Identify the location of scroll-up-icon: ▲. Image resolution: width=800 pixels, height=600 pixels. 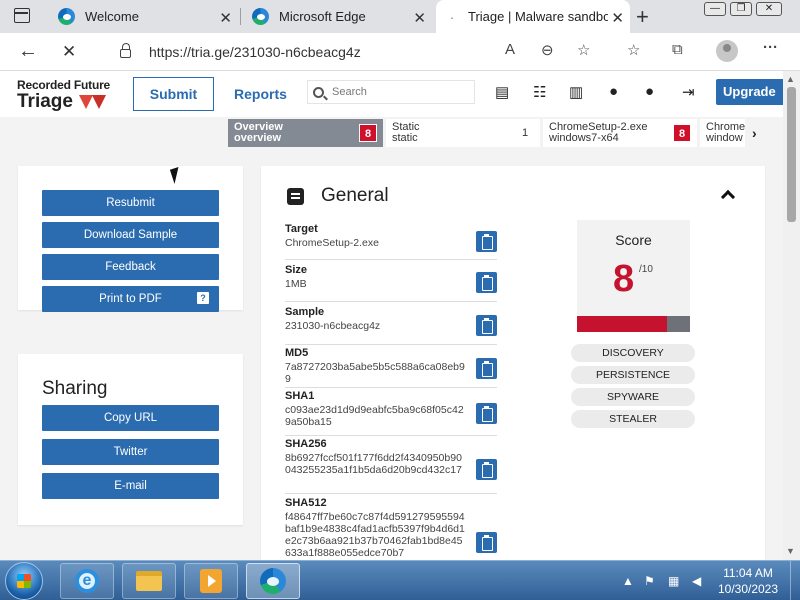
(790, 79).